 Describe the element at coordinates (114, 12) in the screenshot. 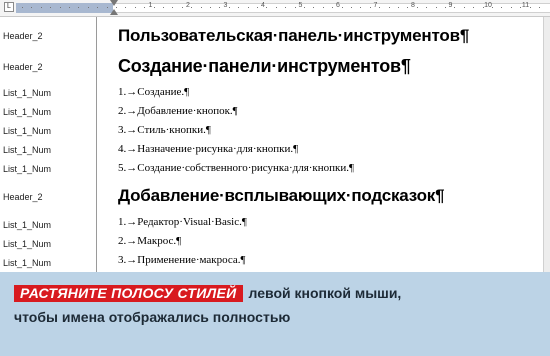

I see `hanging-indent-marker` at that location.